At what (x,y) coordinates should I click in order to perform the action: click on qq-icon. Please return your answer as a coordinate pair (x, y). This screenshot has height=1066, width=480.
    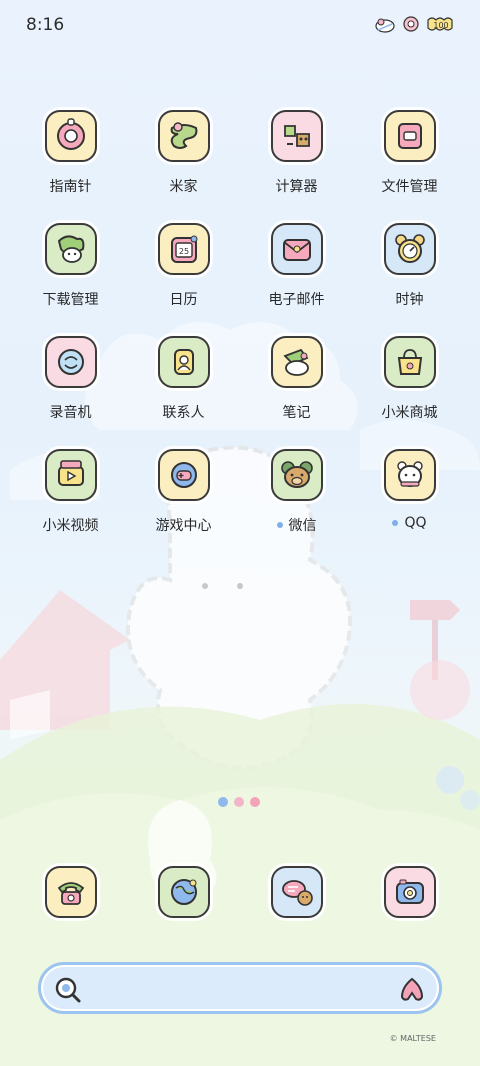
    Looking at the image, I should click on (409, 475).